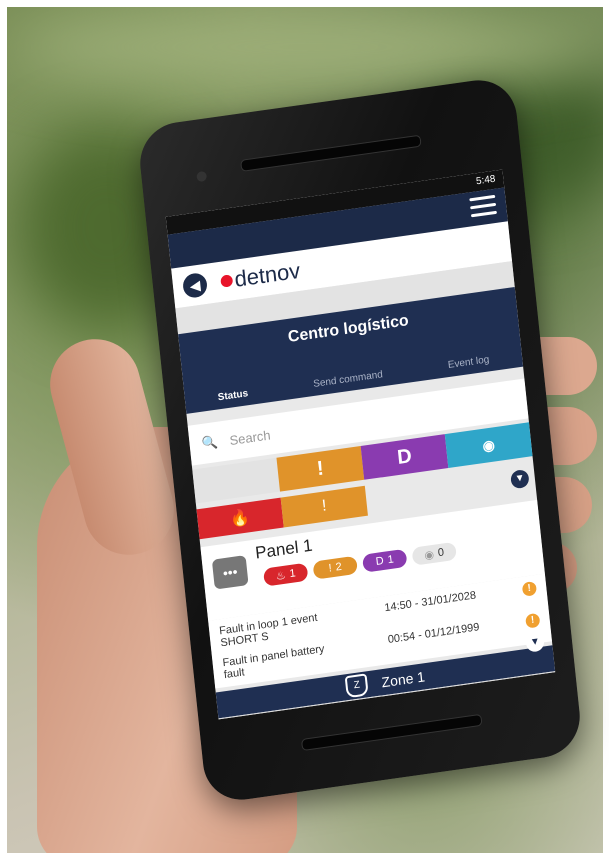 The image size is (609, 859). What do you see at coordinates (520, 479) in the screenshot?
I see `chevron-down-icon: ▼` at bounding box center [520, 479].